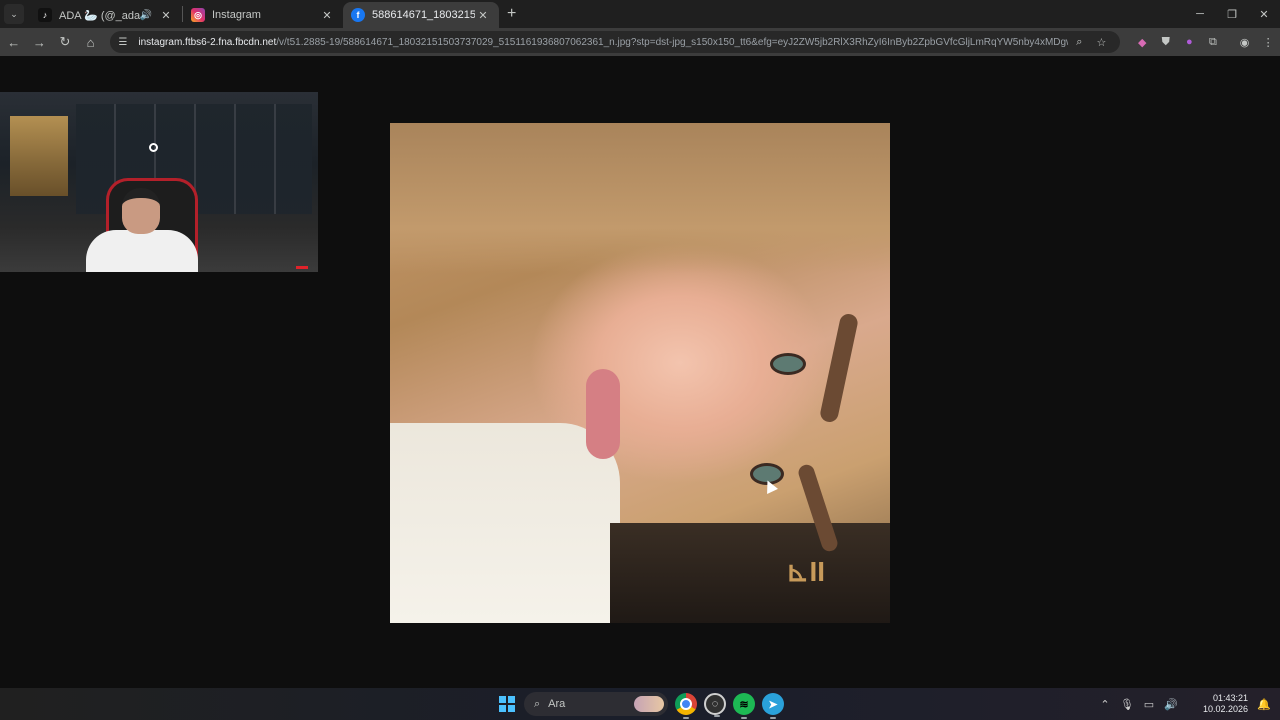 The image size is (1280, 720). I want to click on image-jacket-region, so click(750, 573).